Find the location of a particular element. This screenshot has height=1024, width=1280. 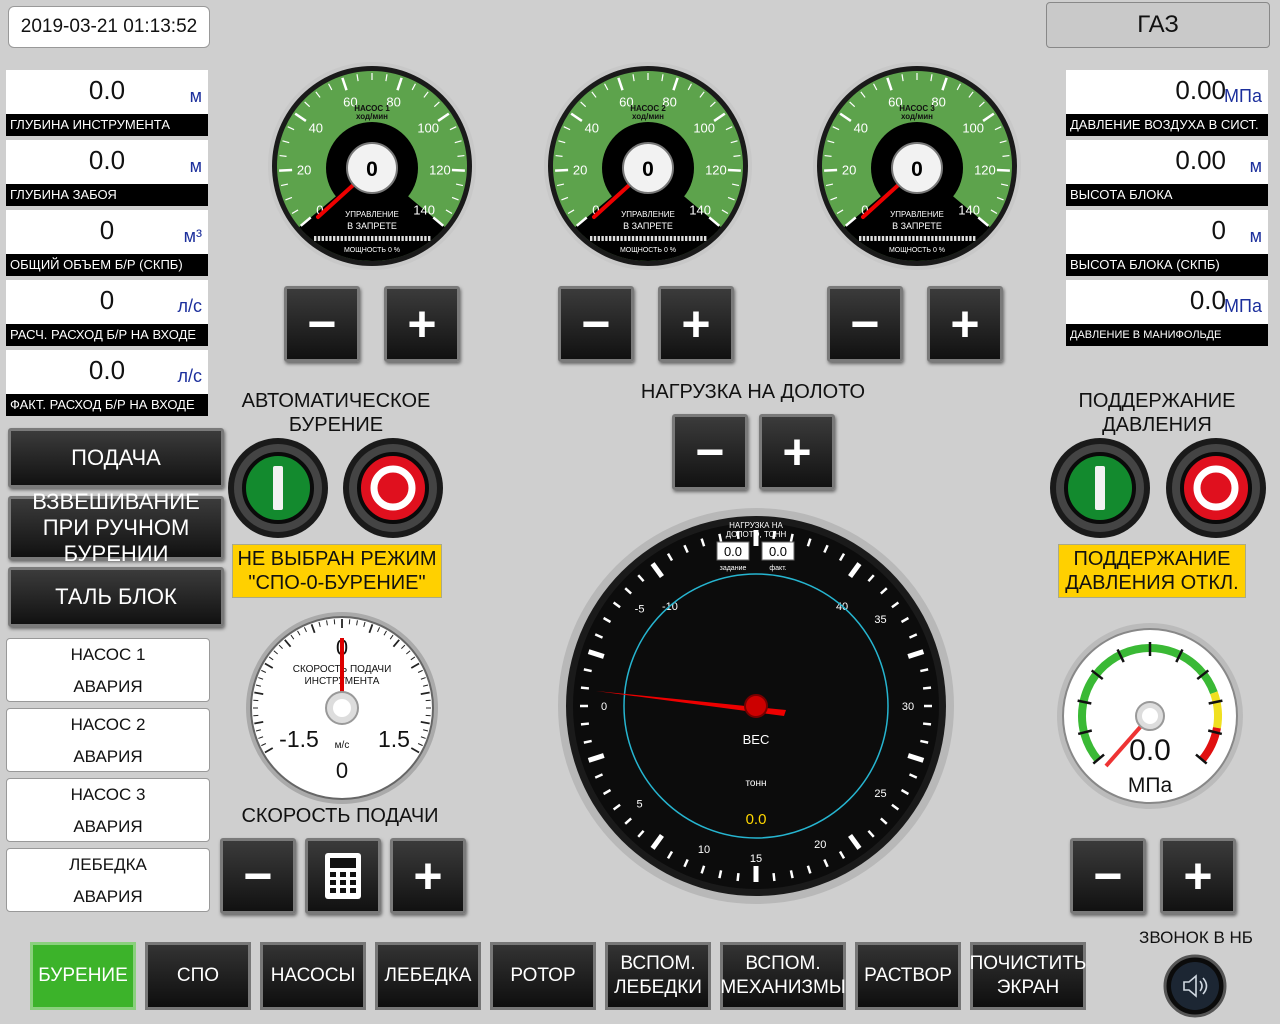

clear-screen-button: ПОЧИСТИТЬ ЭКРАН is located at coordinates (1028, 976).